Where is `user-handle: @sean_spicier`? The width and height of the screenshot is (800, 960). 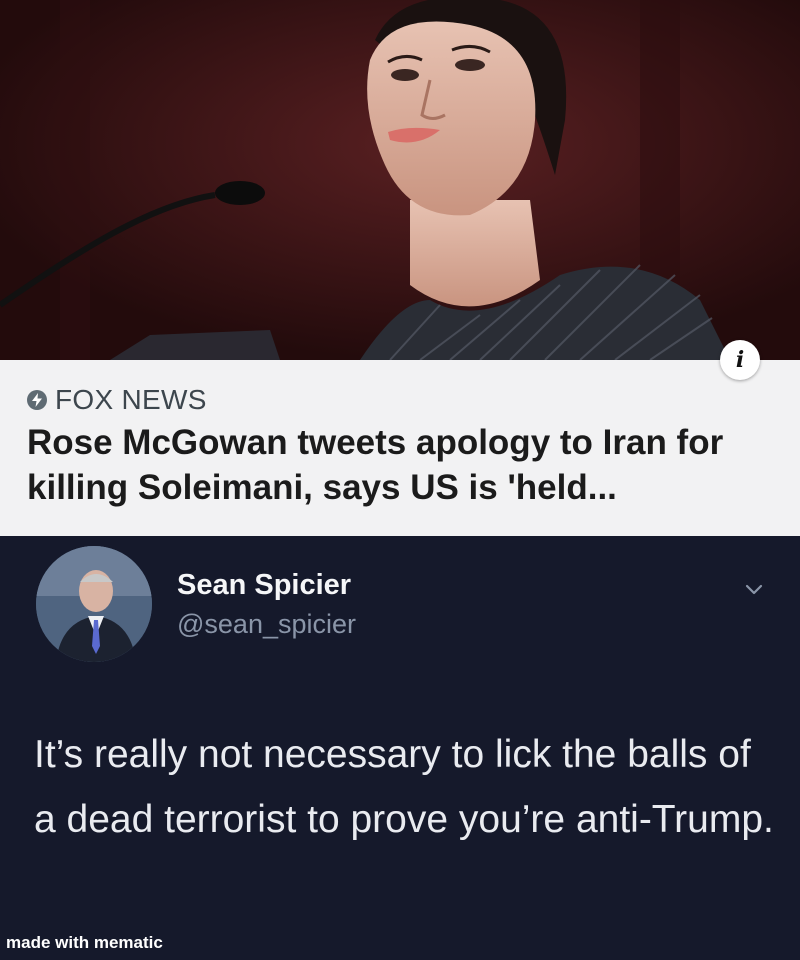 user-handle: @sean_spicier is located at coordinates (266, 624).